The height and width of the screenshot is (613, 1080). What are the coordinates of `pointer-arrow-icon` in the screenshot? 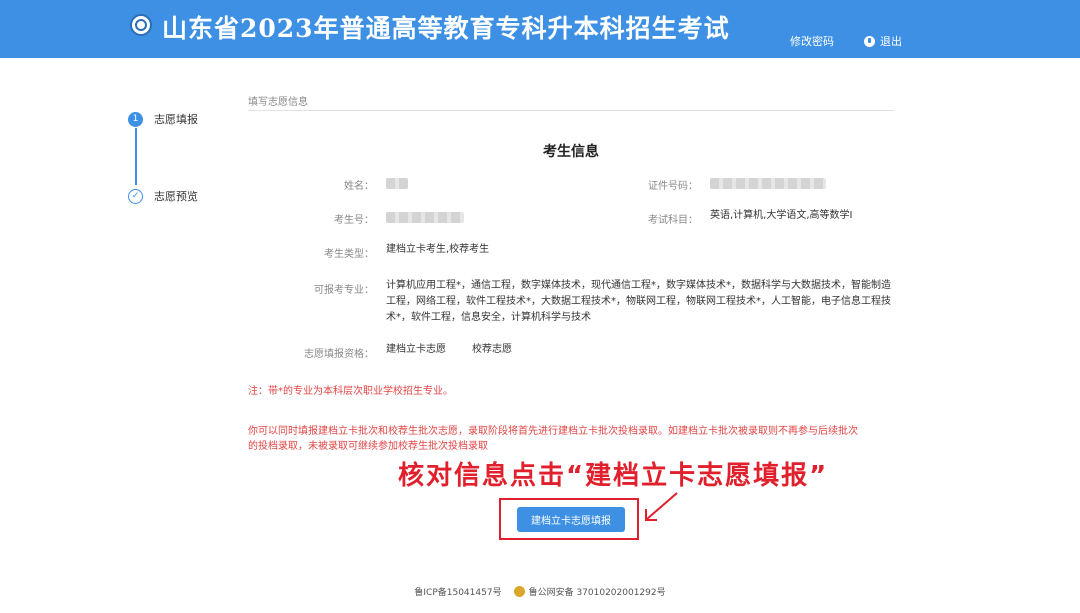 It's located at (661, 506).